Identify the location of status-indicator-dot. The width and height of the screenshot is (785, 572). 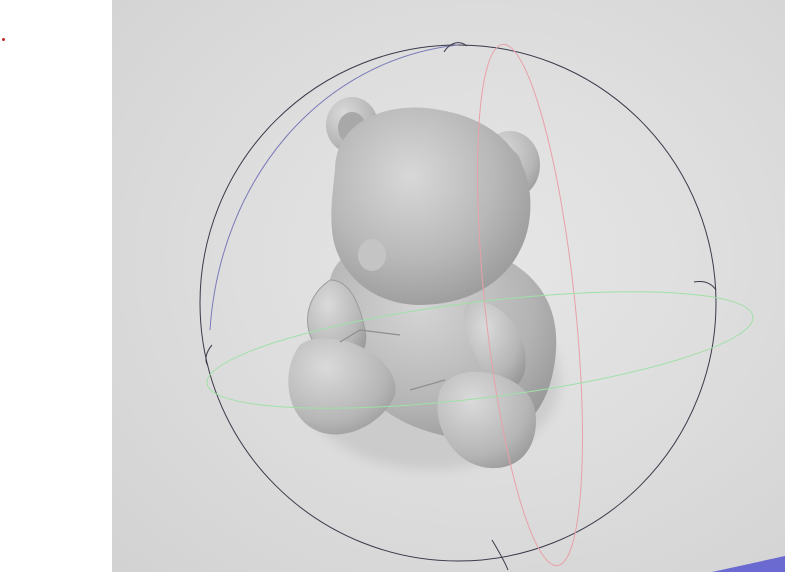
(3, 39).